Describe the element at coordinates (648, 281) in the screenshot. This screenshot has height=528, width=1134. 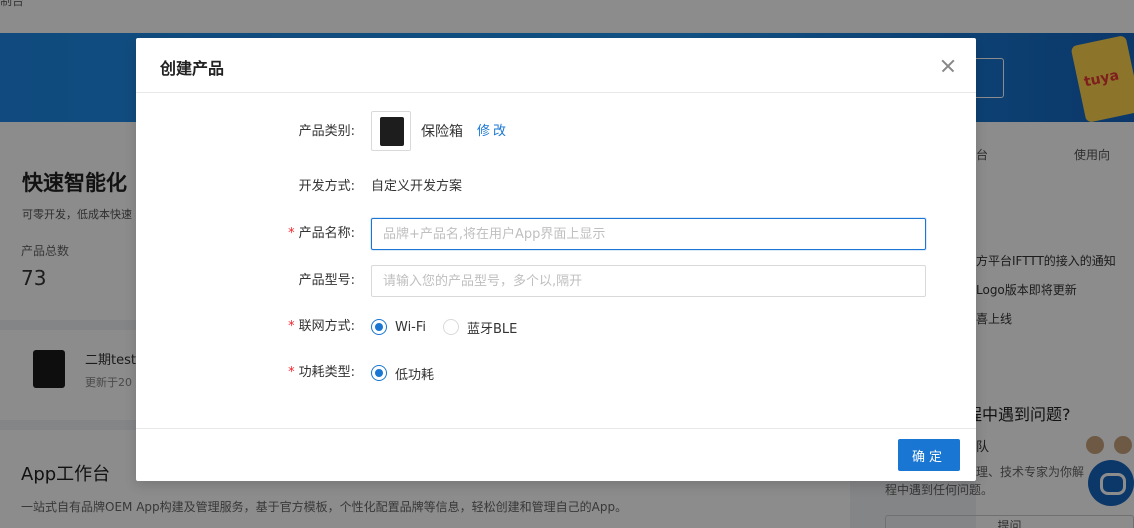
I see `product-model-input` at that location.